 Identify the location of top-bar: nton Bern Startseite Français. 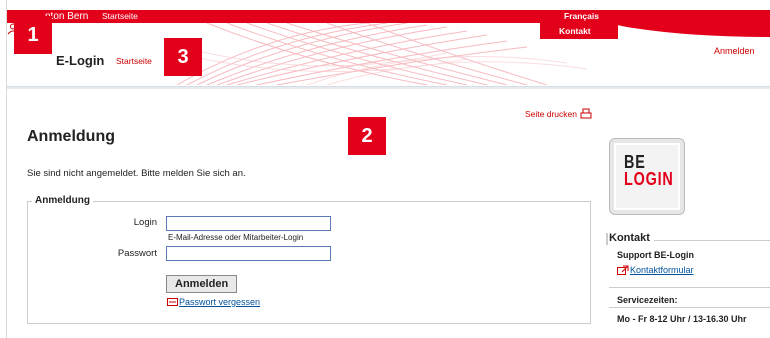
(388, 16).